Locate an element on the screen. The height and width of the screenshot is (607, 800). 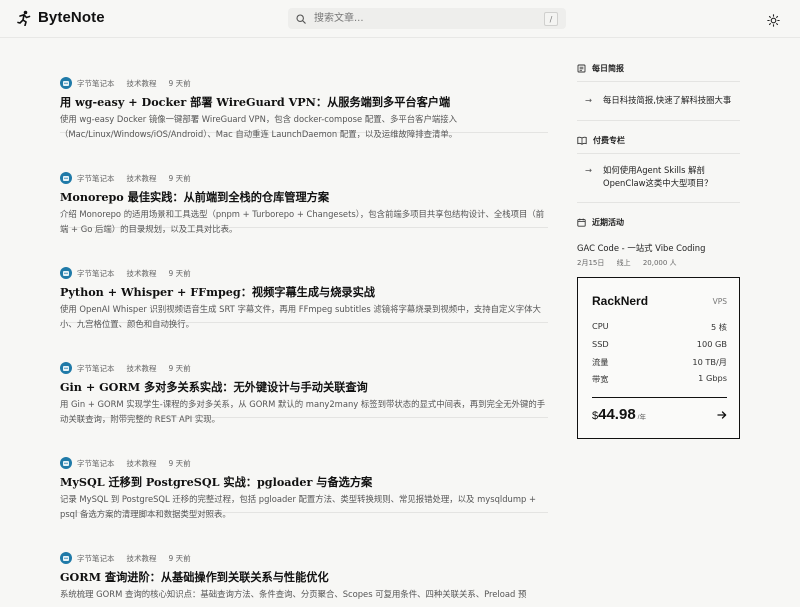
event-attendees: 20,000 人 is located at coordinates (659, 263).